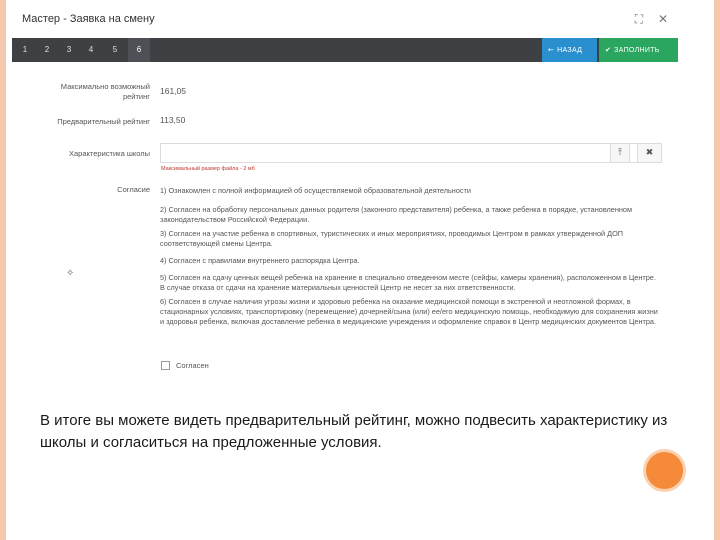  I want to click on step-1: 1, so click(25, 50).